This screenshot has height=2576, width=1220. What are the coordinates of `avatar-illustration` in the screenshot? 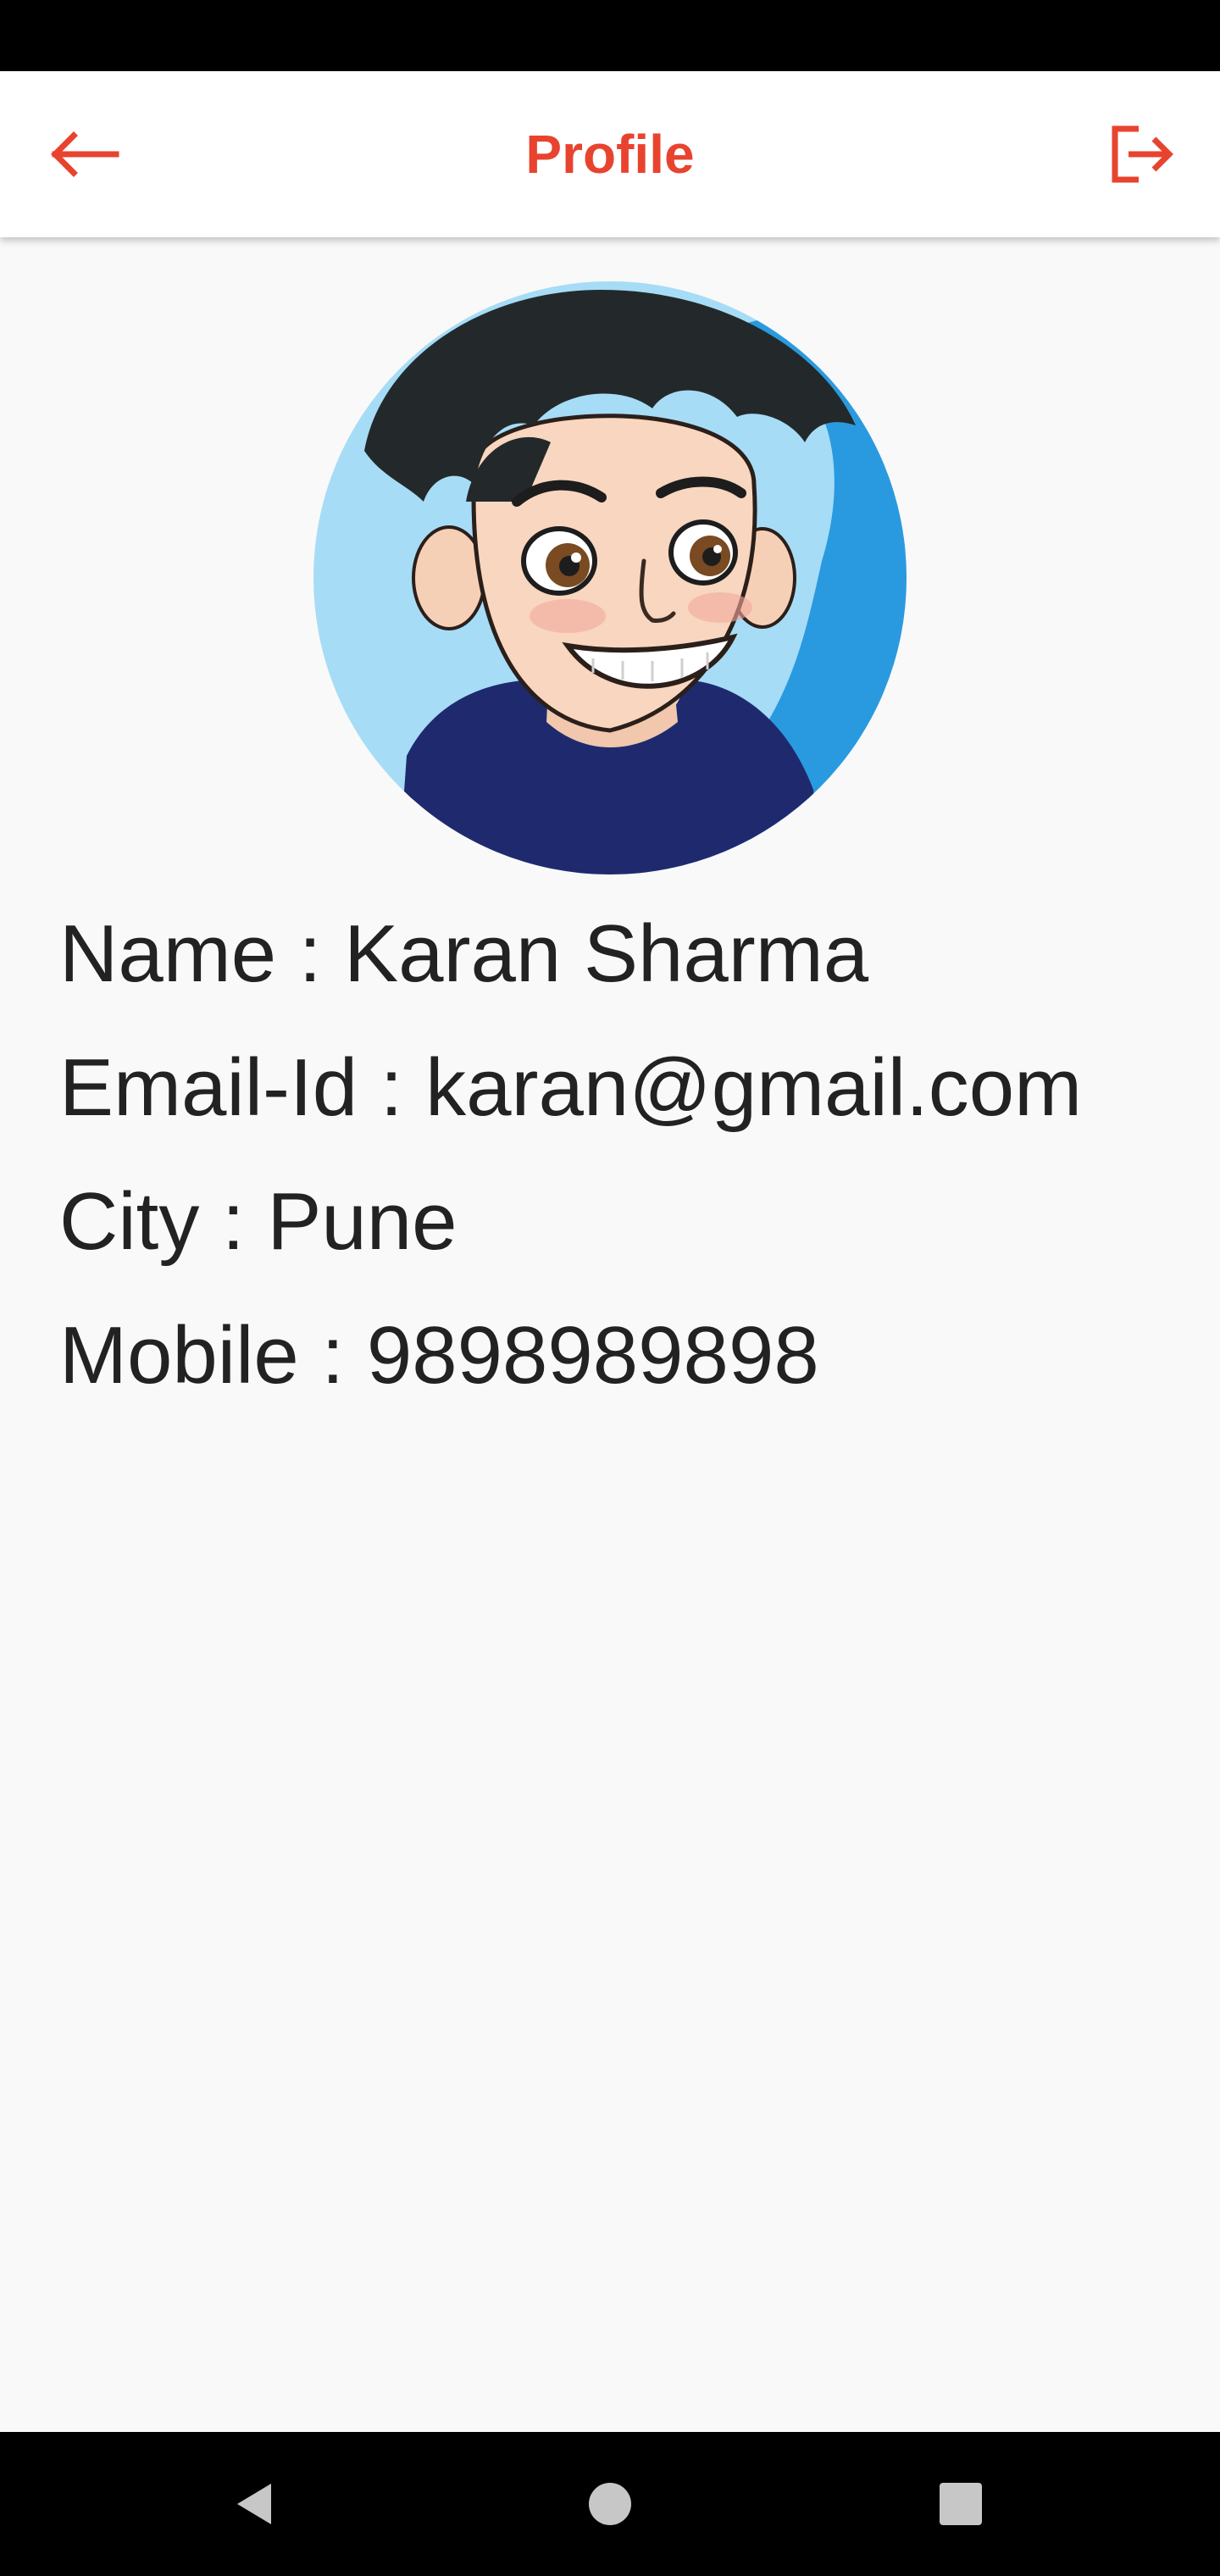 It's located at (610, 577).